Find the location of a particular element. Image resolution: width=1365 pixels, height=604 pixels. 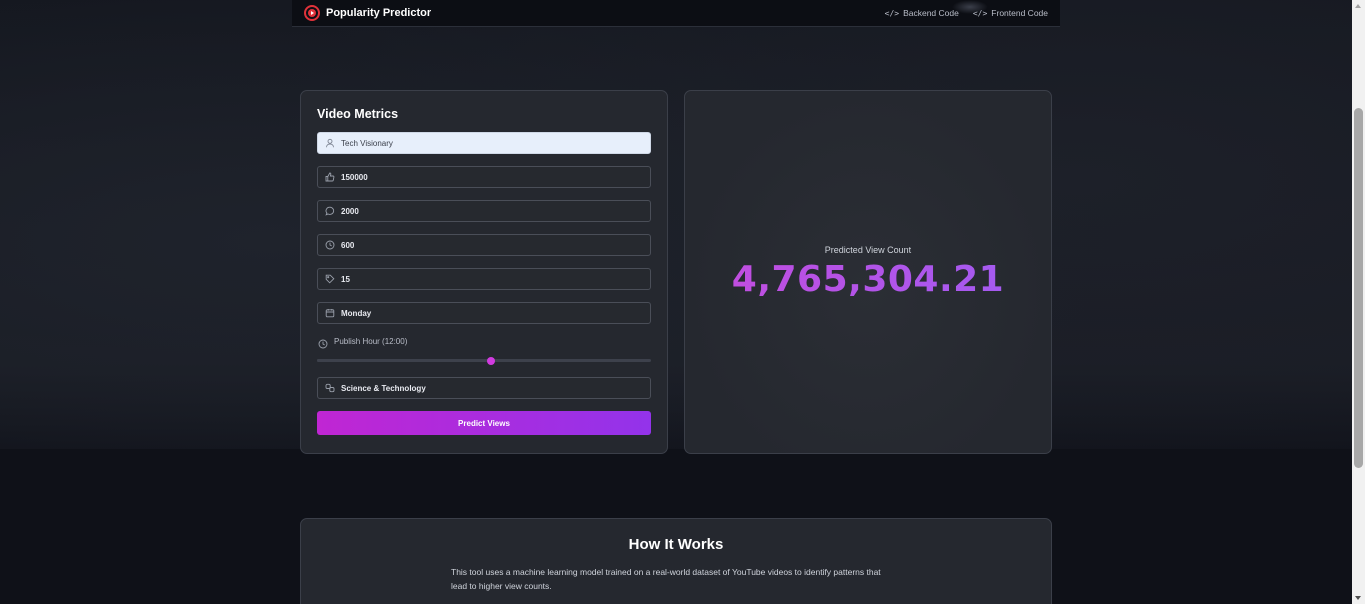

brand: Popularity Predictor is located at coordinates (367, 13).